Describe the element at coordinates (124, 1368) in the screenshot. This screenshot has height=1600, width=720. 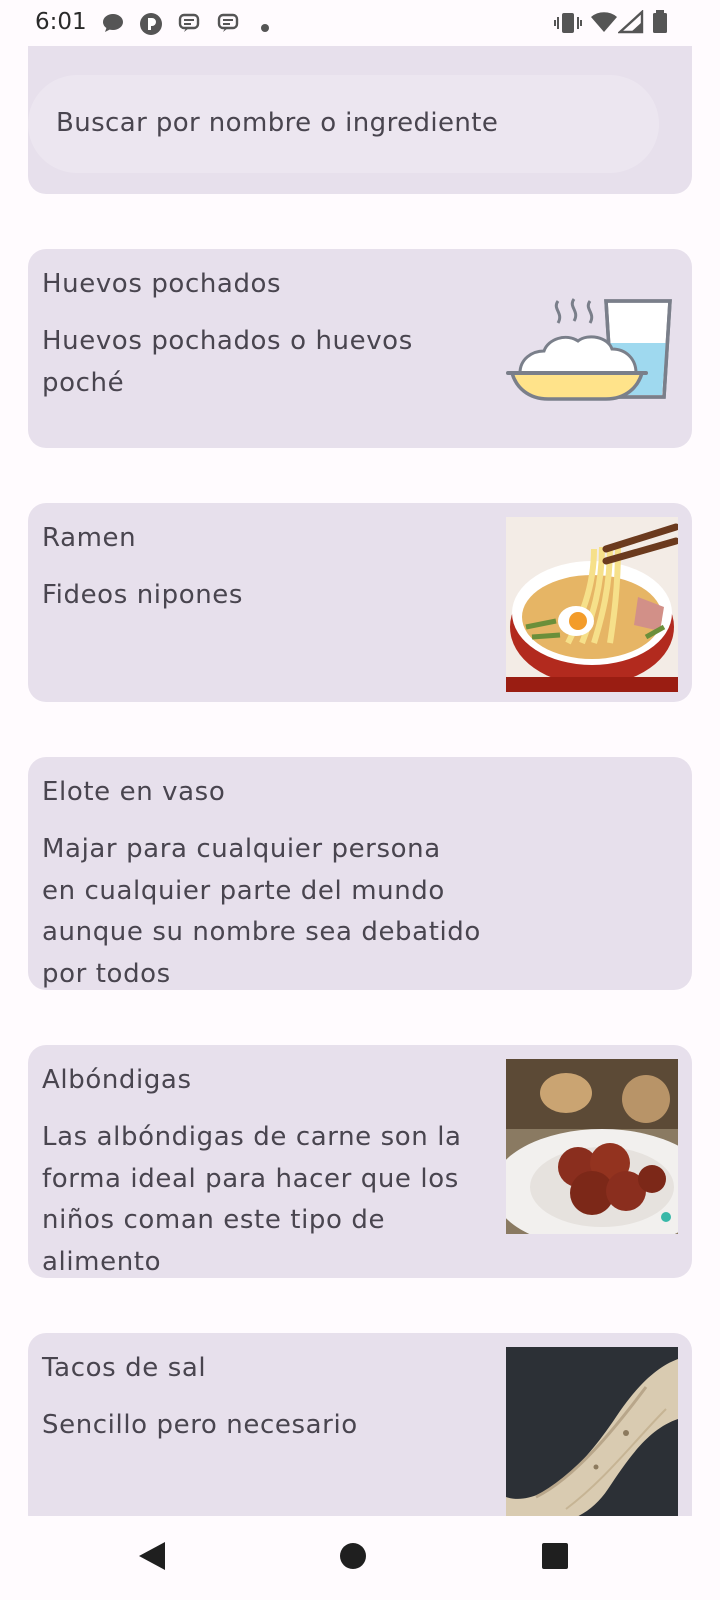
I see `recipe-title: Tacos de sal` at that location.